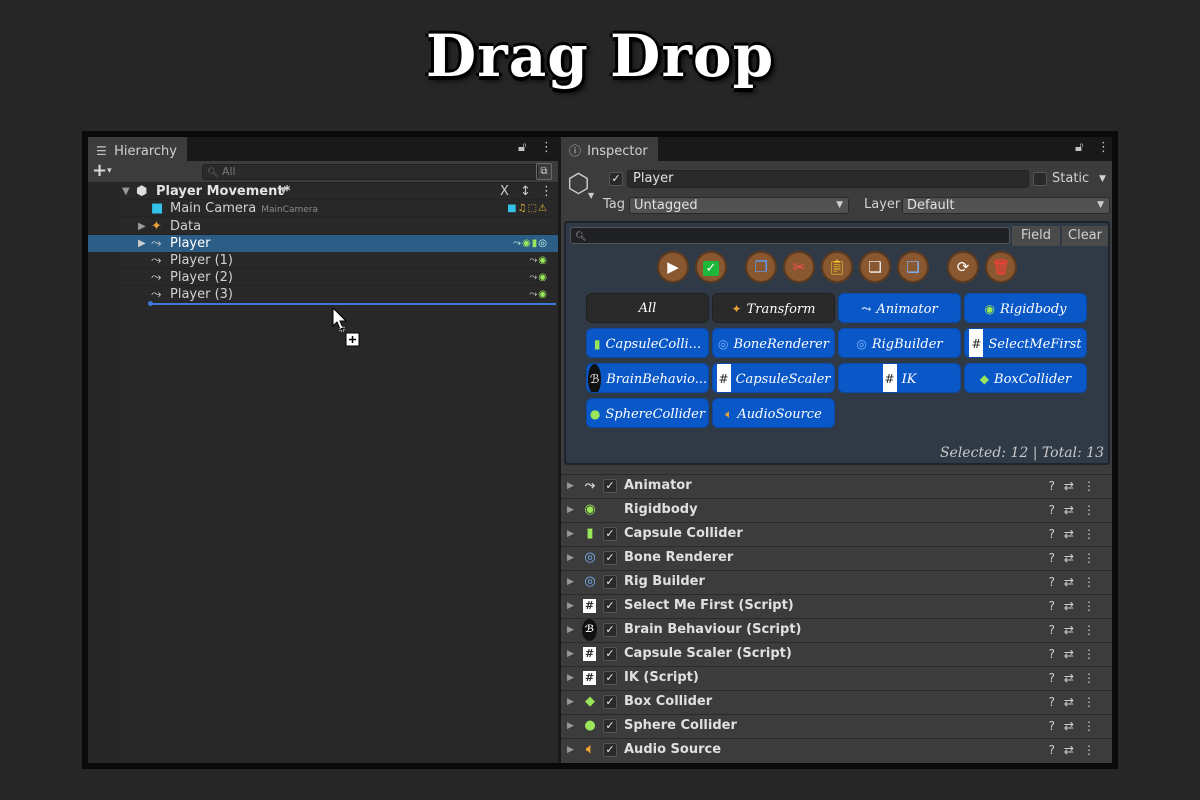  I want to click on refresh-icon: ⟳, so click(963, 267).